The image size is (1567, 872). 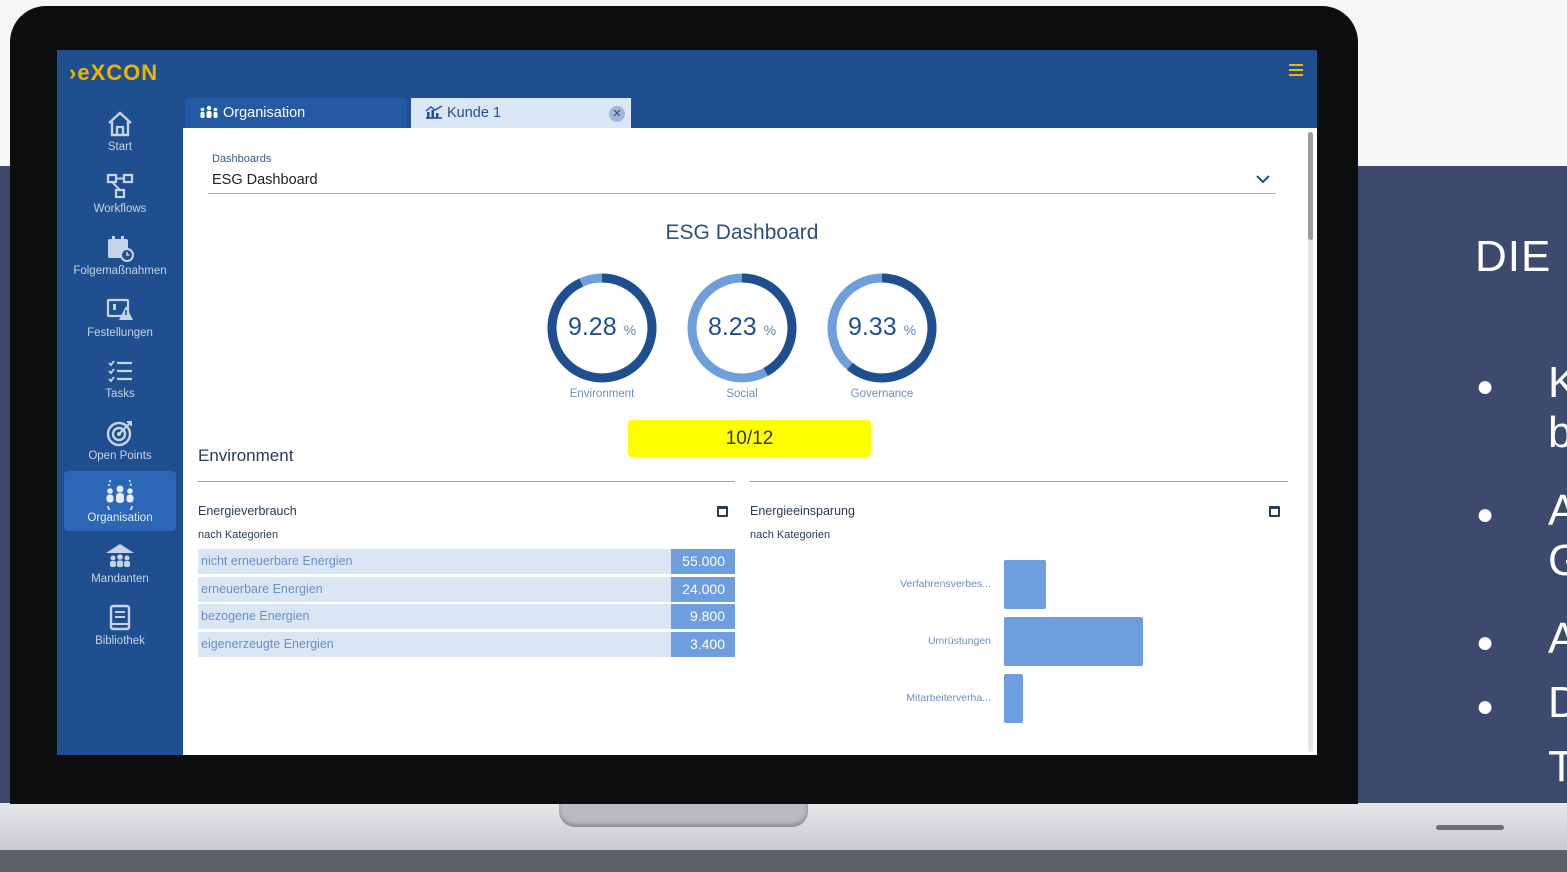 I want to click on table-row: bezogene Energien 9.800, so click(x=466, y=617).